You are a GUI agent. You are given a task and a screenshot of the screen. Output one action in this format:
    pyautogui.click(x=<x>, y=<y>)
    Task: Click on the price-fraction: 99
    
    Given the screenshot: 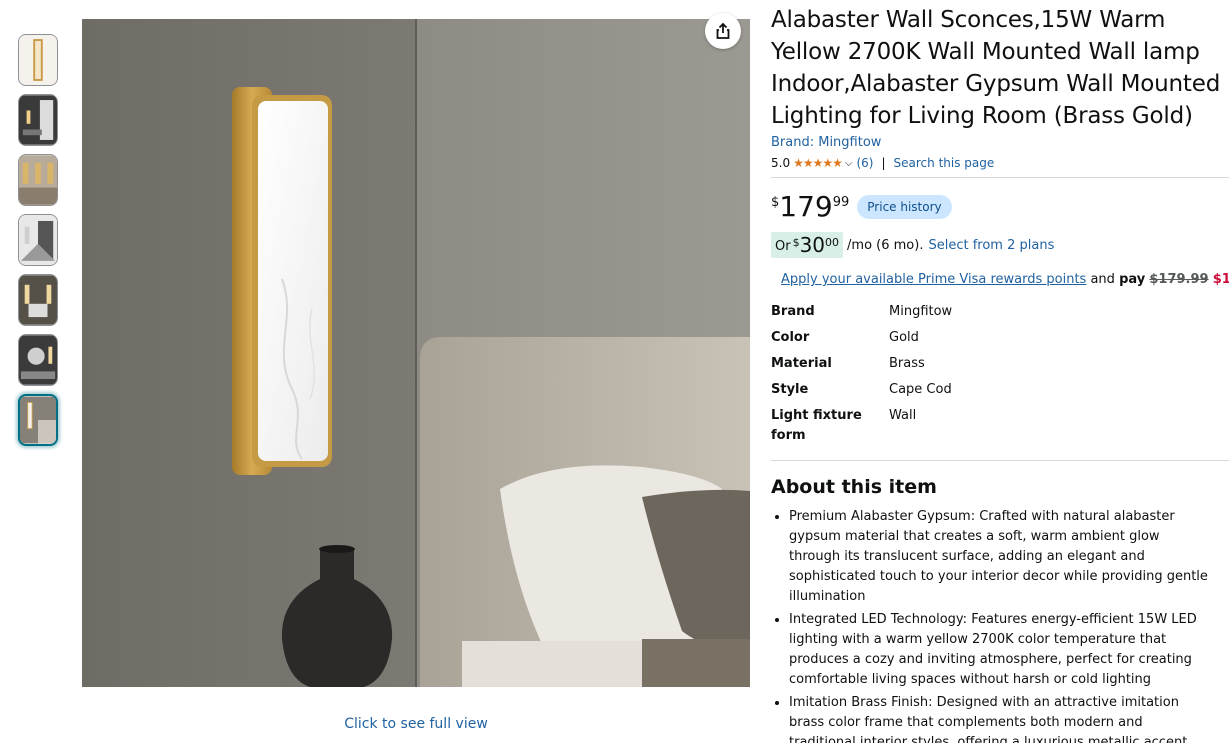 What is the action you would take?
    pyautogui.click(x=841, y=202)
    